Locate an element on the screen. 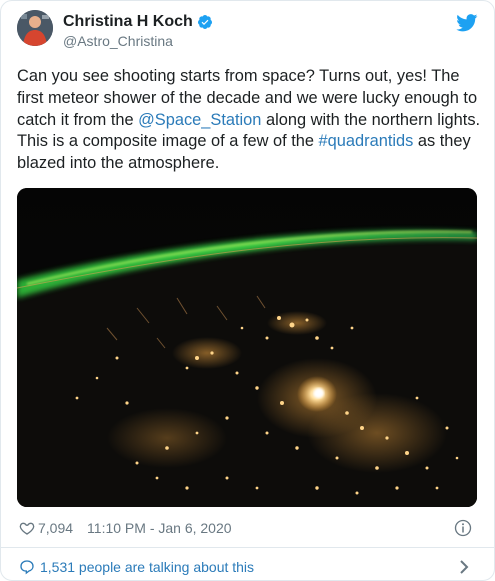 This screenshot has height=581, width=495. tweet-line-3-start: catch it from the is located at coordinates (78, 119).